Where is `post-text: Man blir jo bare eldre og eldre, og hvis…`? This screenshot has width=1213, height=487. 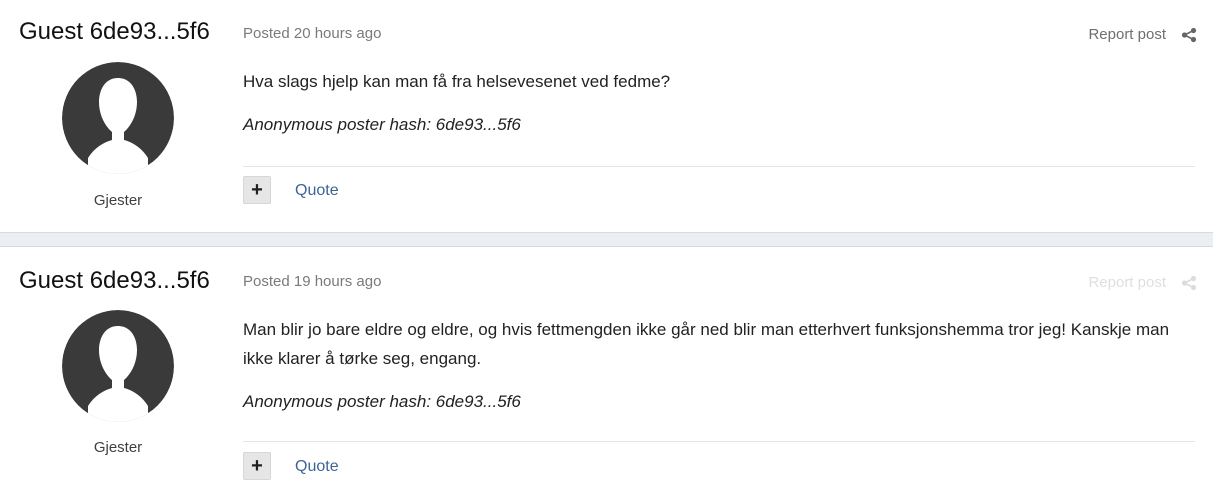
post-text: Man blir jo bare eldre og eldre, og hvis… is located at coordinates (706, 344).